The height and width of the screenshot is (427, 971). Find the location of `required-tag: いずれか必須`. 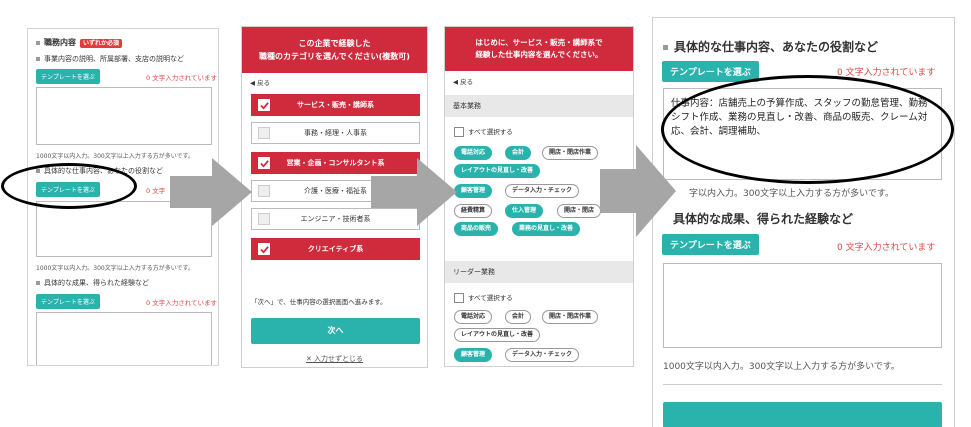

required-tag: いずれか必須 is located at coordinates (101, 43).